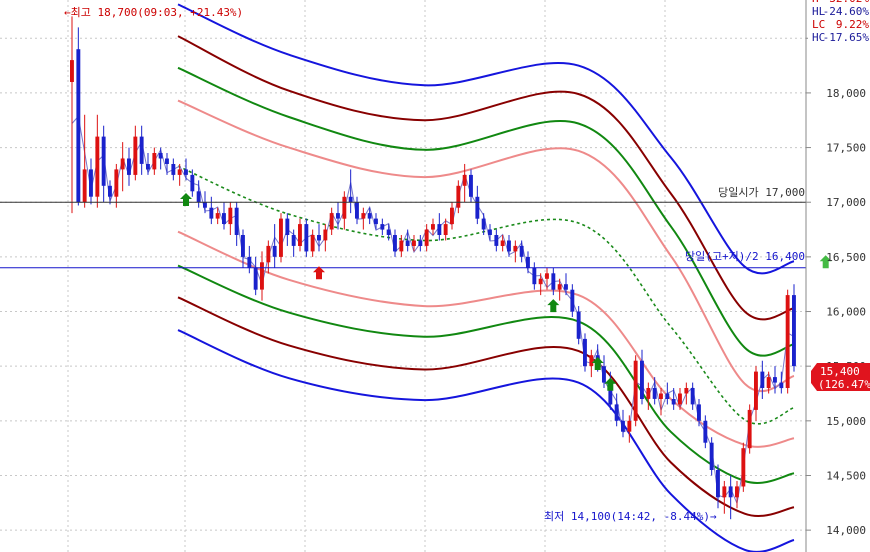 This screenshot has height=552, width=870. I want to click on legend-value: -17.65%, so click(846, 37).